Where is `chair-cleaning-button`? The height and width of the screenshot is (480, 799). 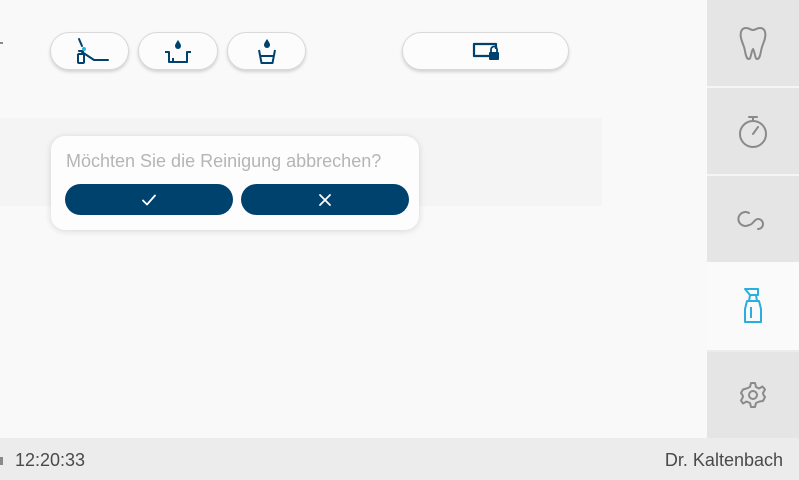
chair-cleaning-button is located at coordinates (89, 51).